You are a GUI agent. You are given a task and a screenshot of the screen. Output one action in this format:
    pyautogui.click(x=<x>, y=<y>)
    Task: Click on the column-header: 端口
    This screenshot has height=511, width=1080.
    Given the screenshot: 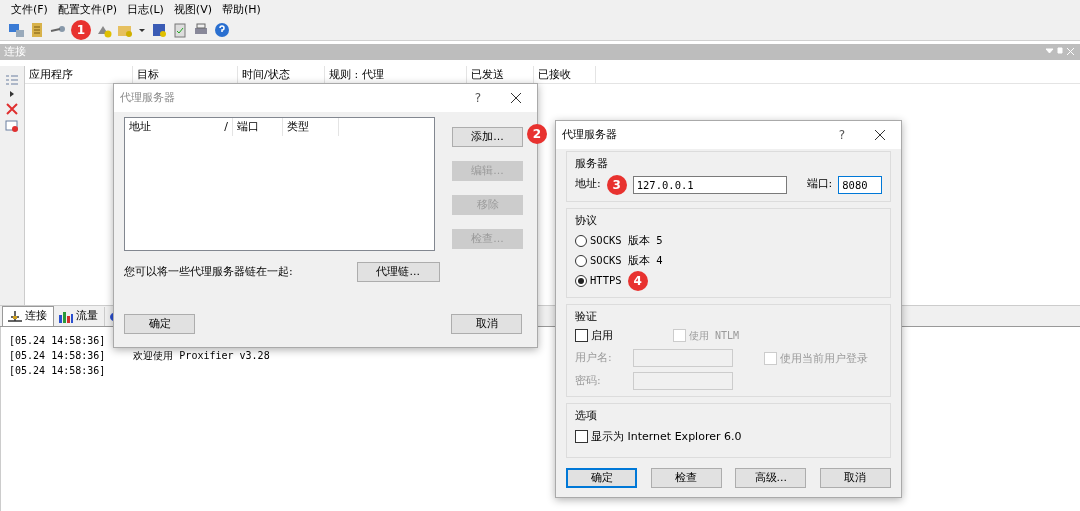 What is the action you would take?
    pyautogui.click(x=258, y=127)
    